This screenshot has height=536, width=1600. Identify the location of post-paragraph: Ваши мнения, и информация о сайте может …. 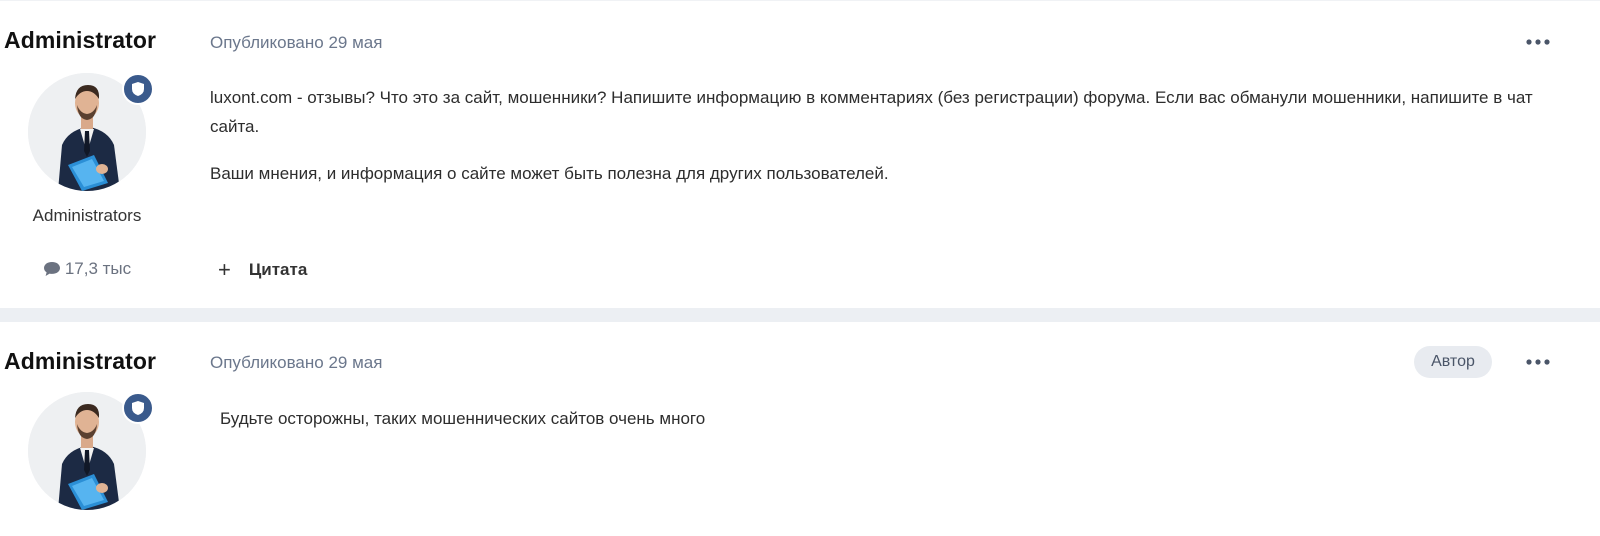
(549, 173).